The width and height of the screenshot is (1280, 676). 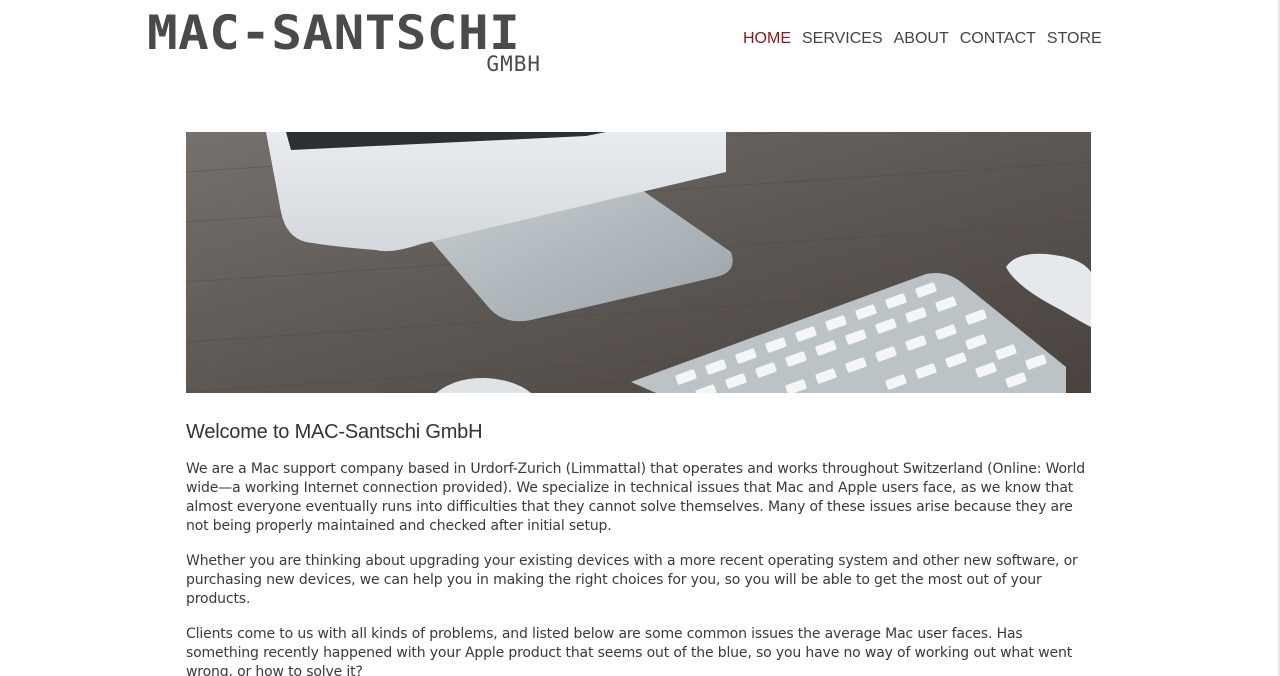 What do you see at coordinates (334, 432) in the screenshot?
I see `page-title: Welcome to MAC-Santschi GmbH` at bounding box center [334, 432].